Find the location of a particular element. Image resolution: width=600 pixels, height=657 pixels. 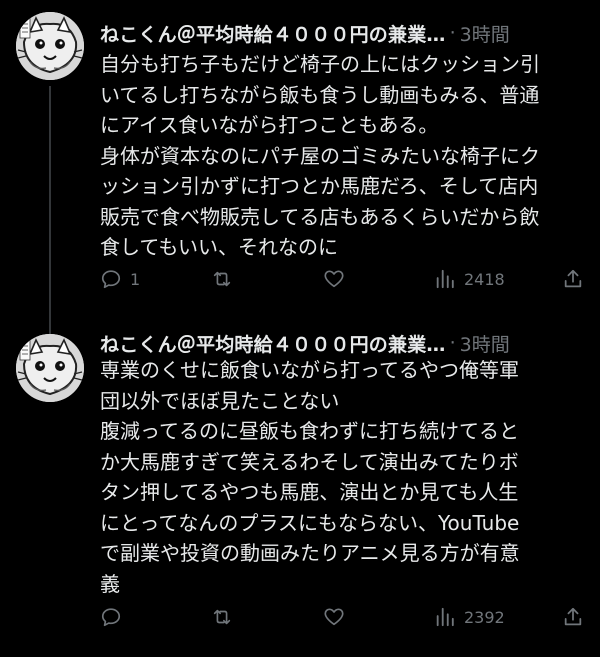

views-button: 2392 is located at coordinates (469, 617).